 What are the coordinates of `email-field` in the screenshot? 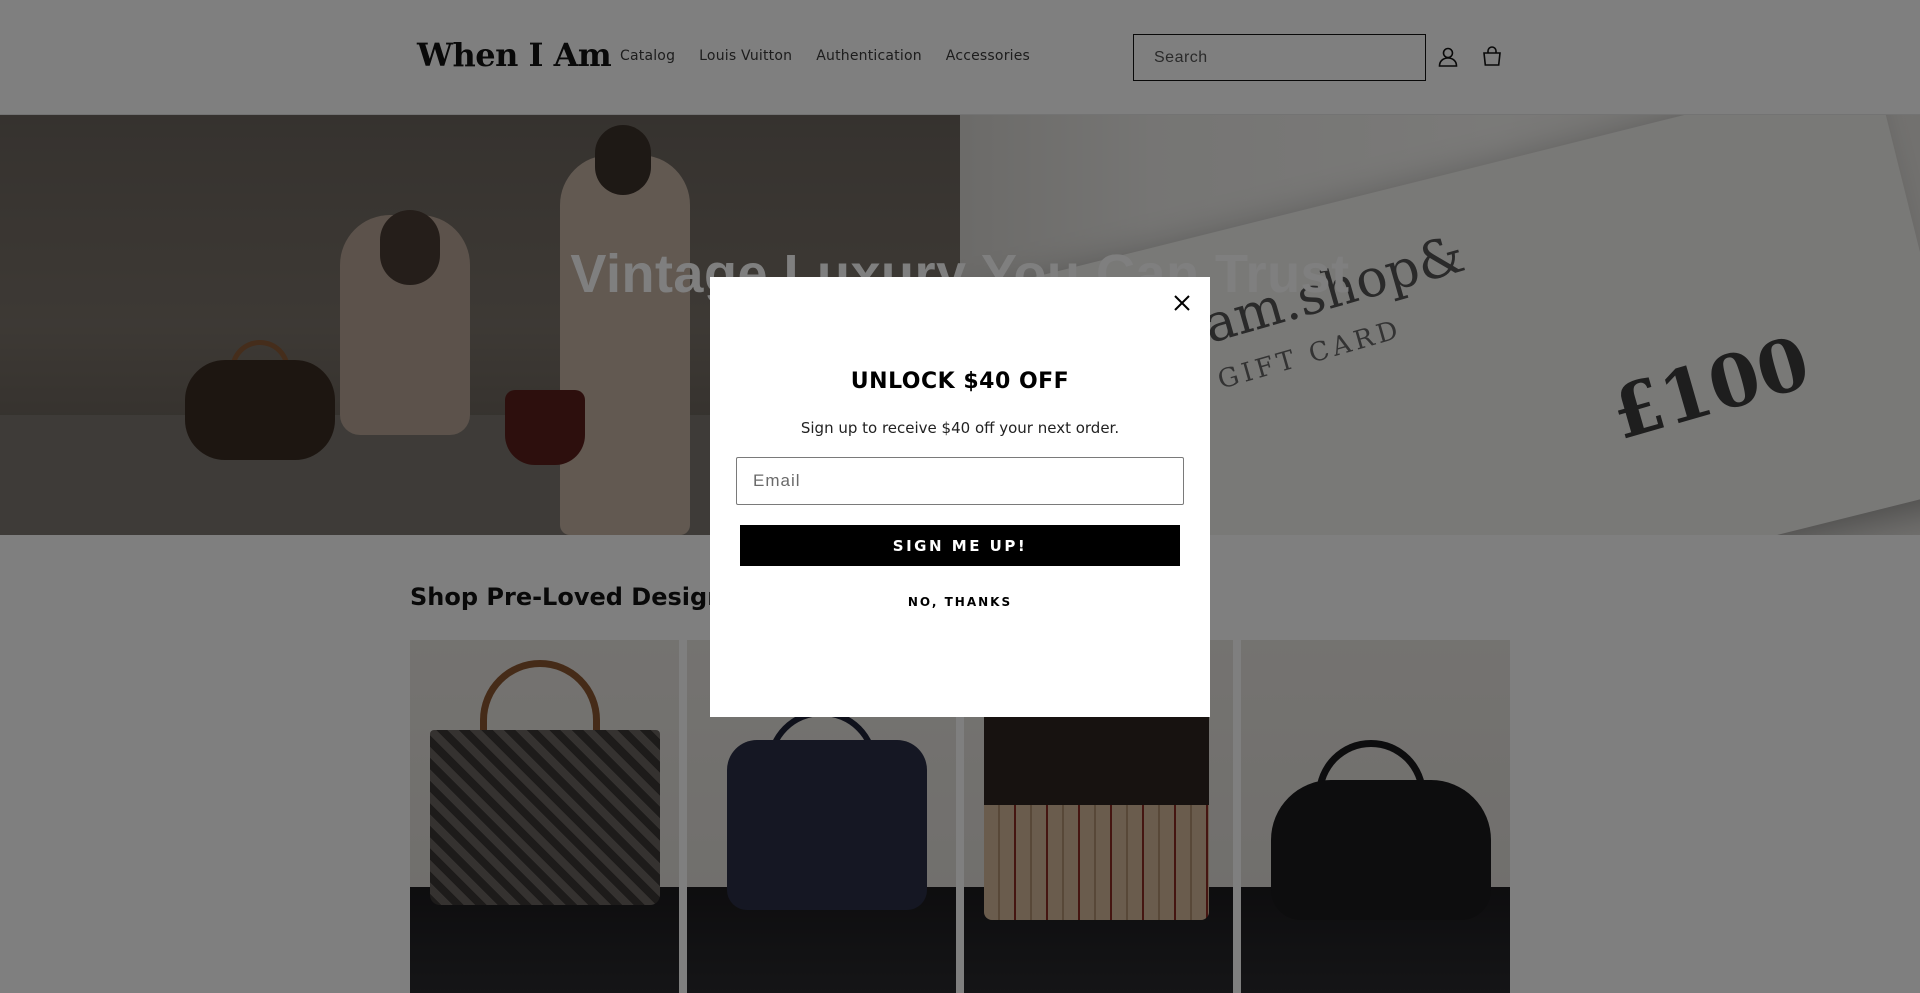 It's located at (960, 481).